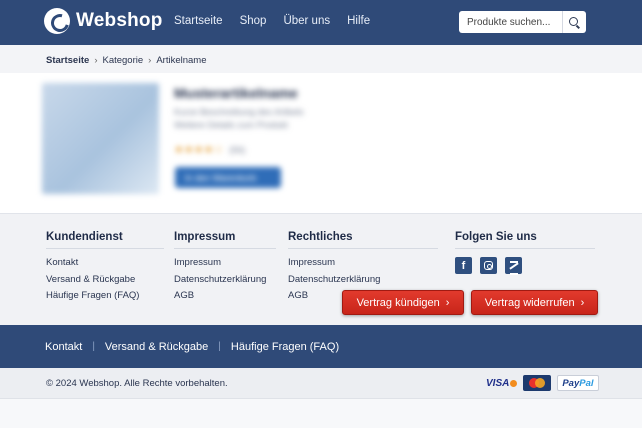  Describe the element at coordinates (236, 93) in the screenshot. I see `product-title: Musterartikelname` at that location.